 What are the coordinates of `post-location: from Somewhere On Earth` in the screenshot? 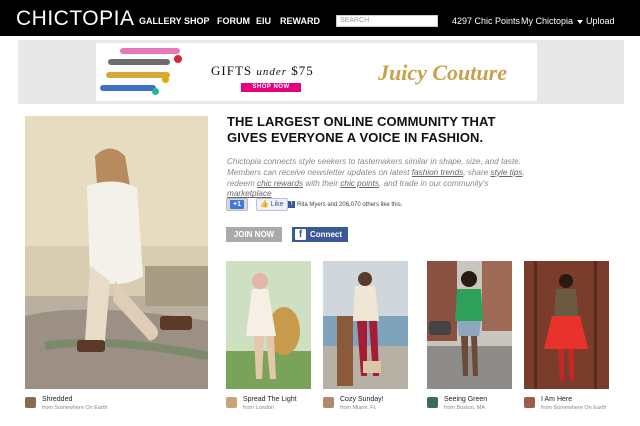 It's located at (574, 408).